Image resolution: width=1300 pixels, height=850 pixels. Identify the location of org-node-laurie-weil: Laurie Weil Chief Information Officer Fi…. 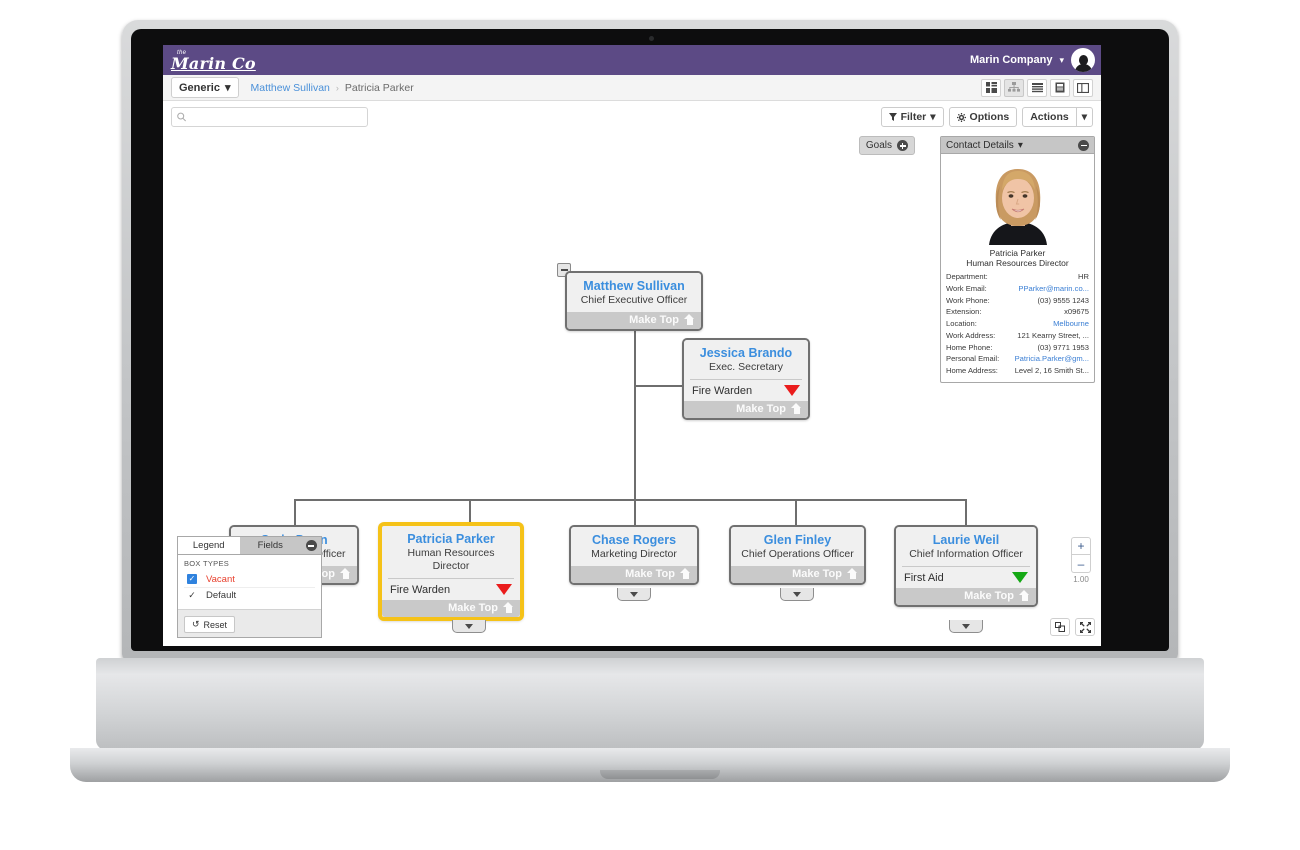
(966, 566).